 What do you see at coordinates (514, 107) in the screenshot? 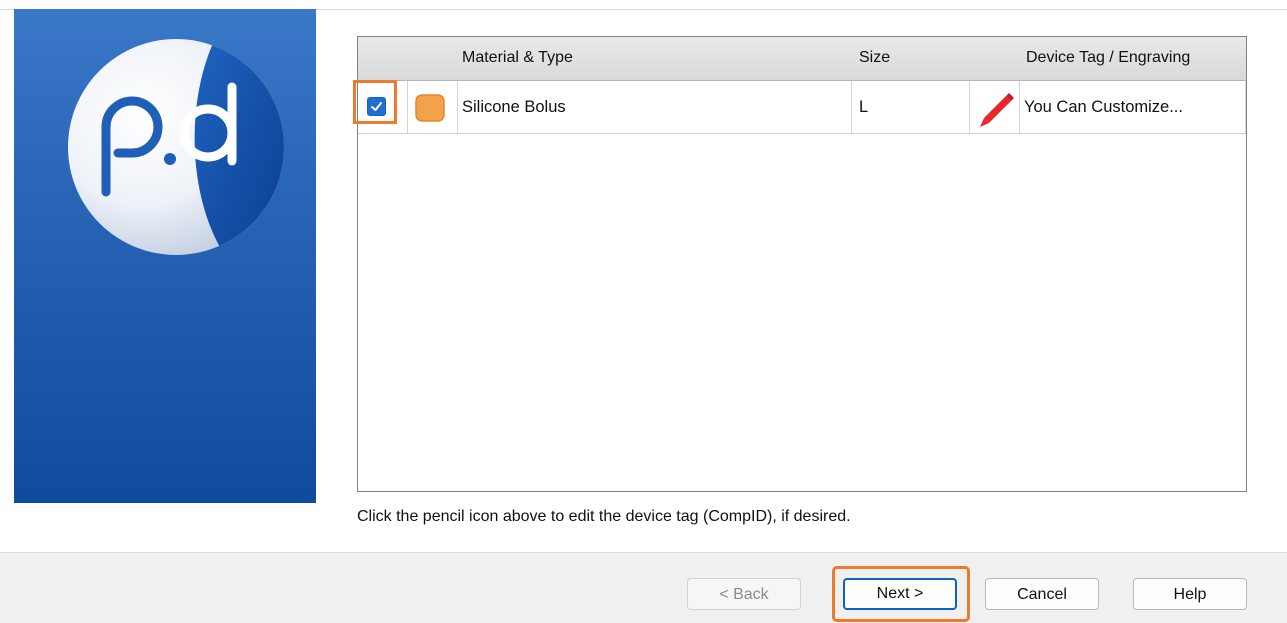
I see `material-cell: Silicone Bolus` at bounding box center [514, 107].